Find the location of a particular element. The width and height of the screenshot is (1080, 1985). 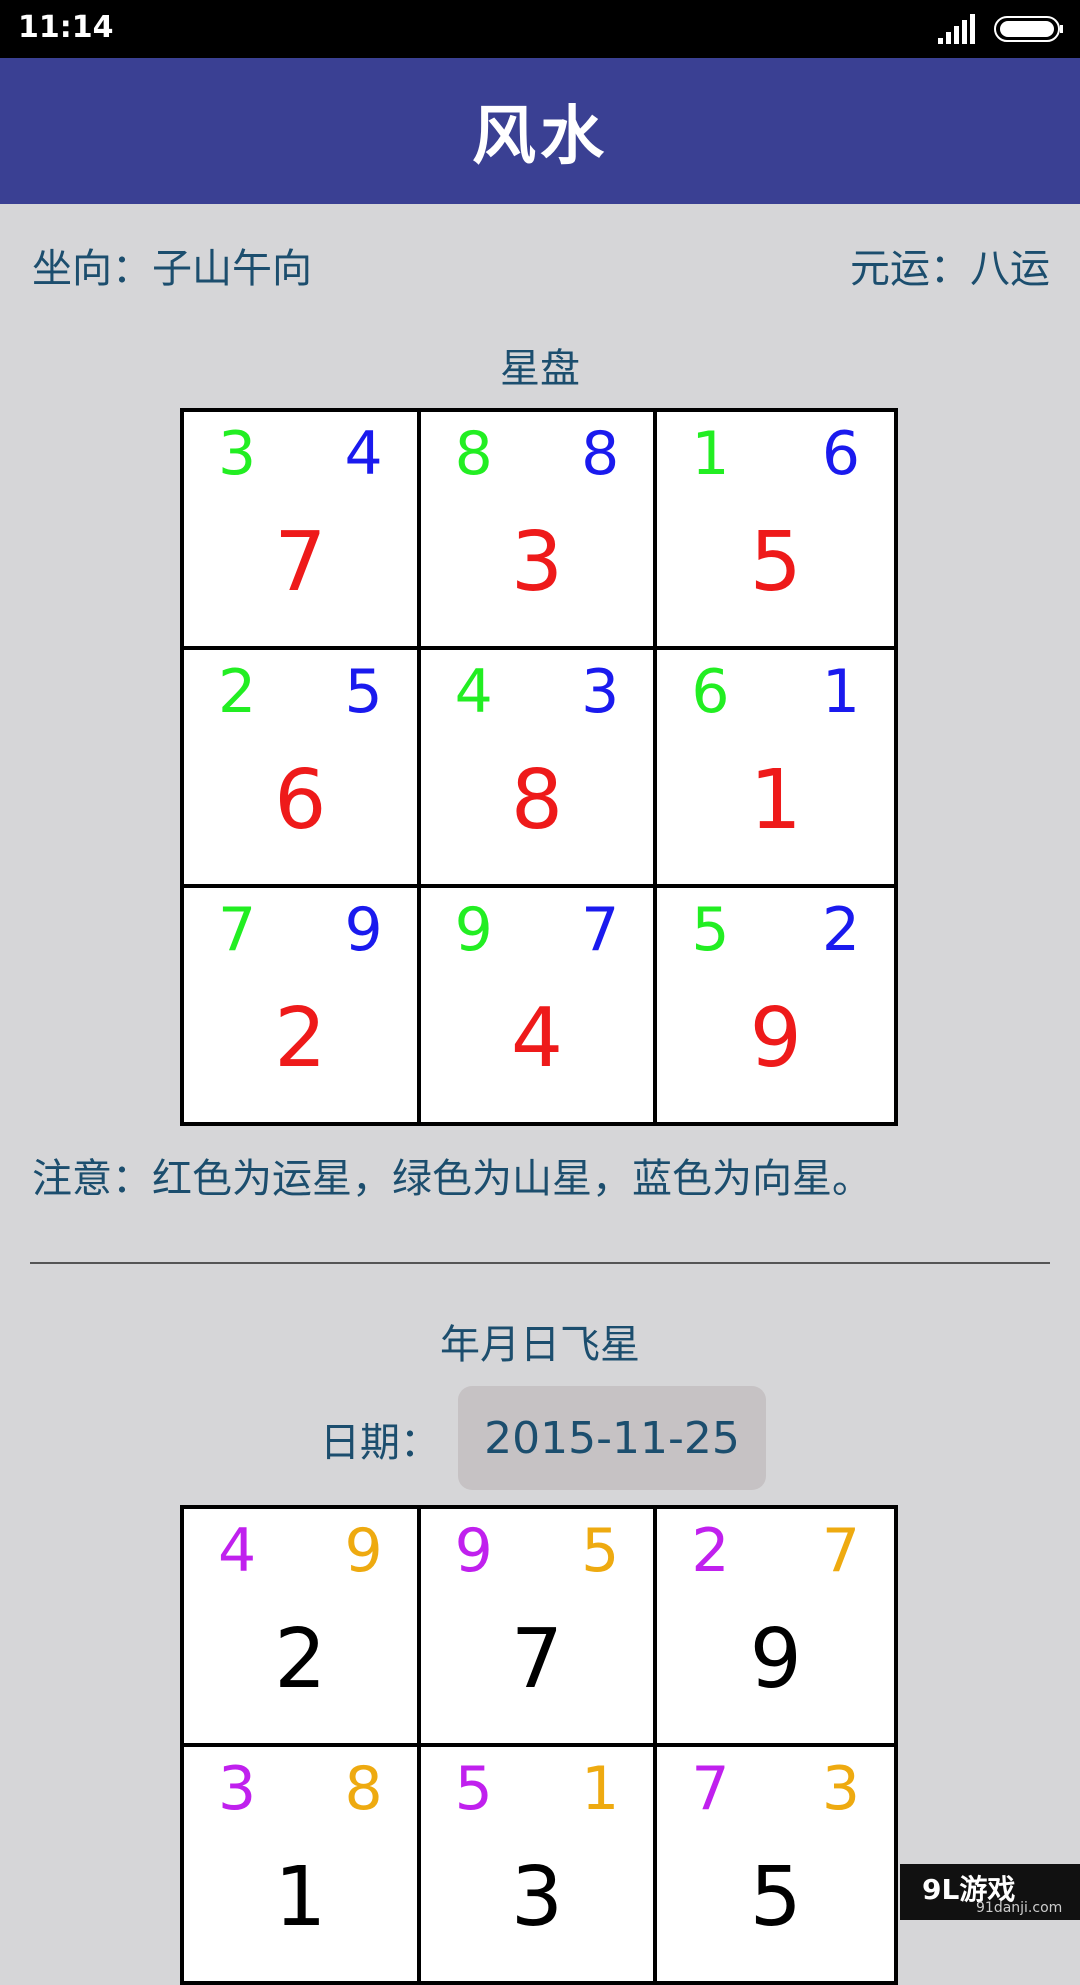

signal-icon is located at coordinates (956, 29).